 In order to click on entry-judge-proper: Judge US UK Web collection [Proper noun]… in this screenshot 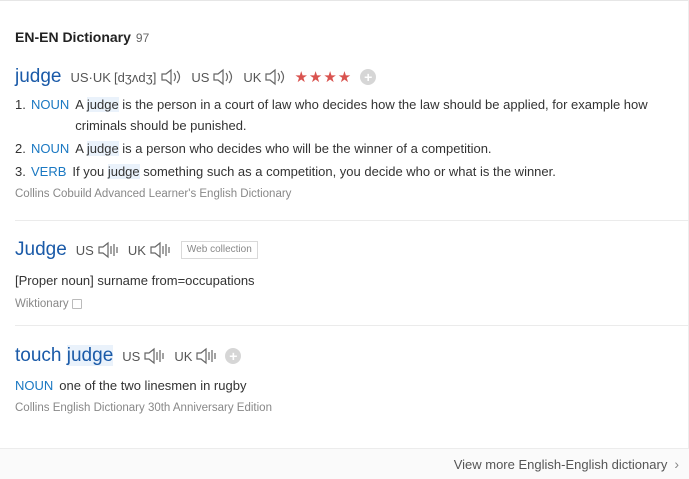, I will do `click(352, 273)`.